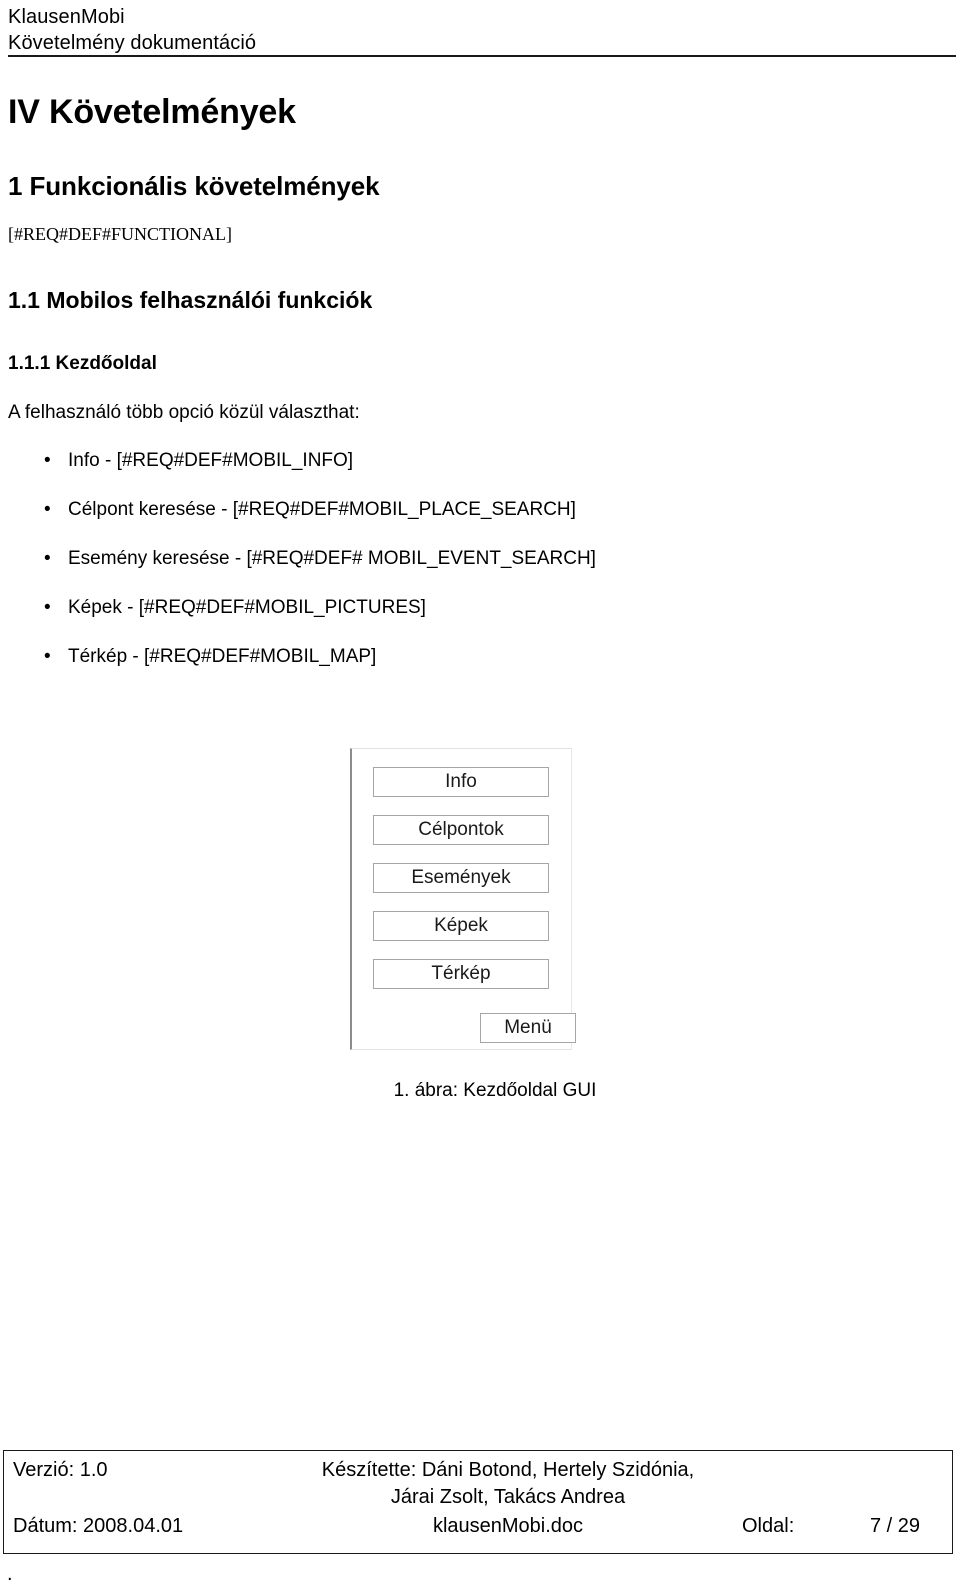 The width and height of the screenshot is (960, 1585). Describe the element at coordinates (10, 1574) in the screenshot. I see `stray-period-mark: .` at that location.